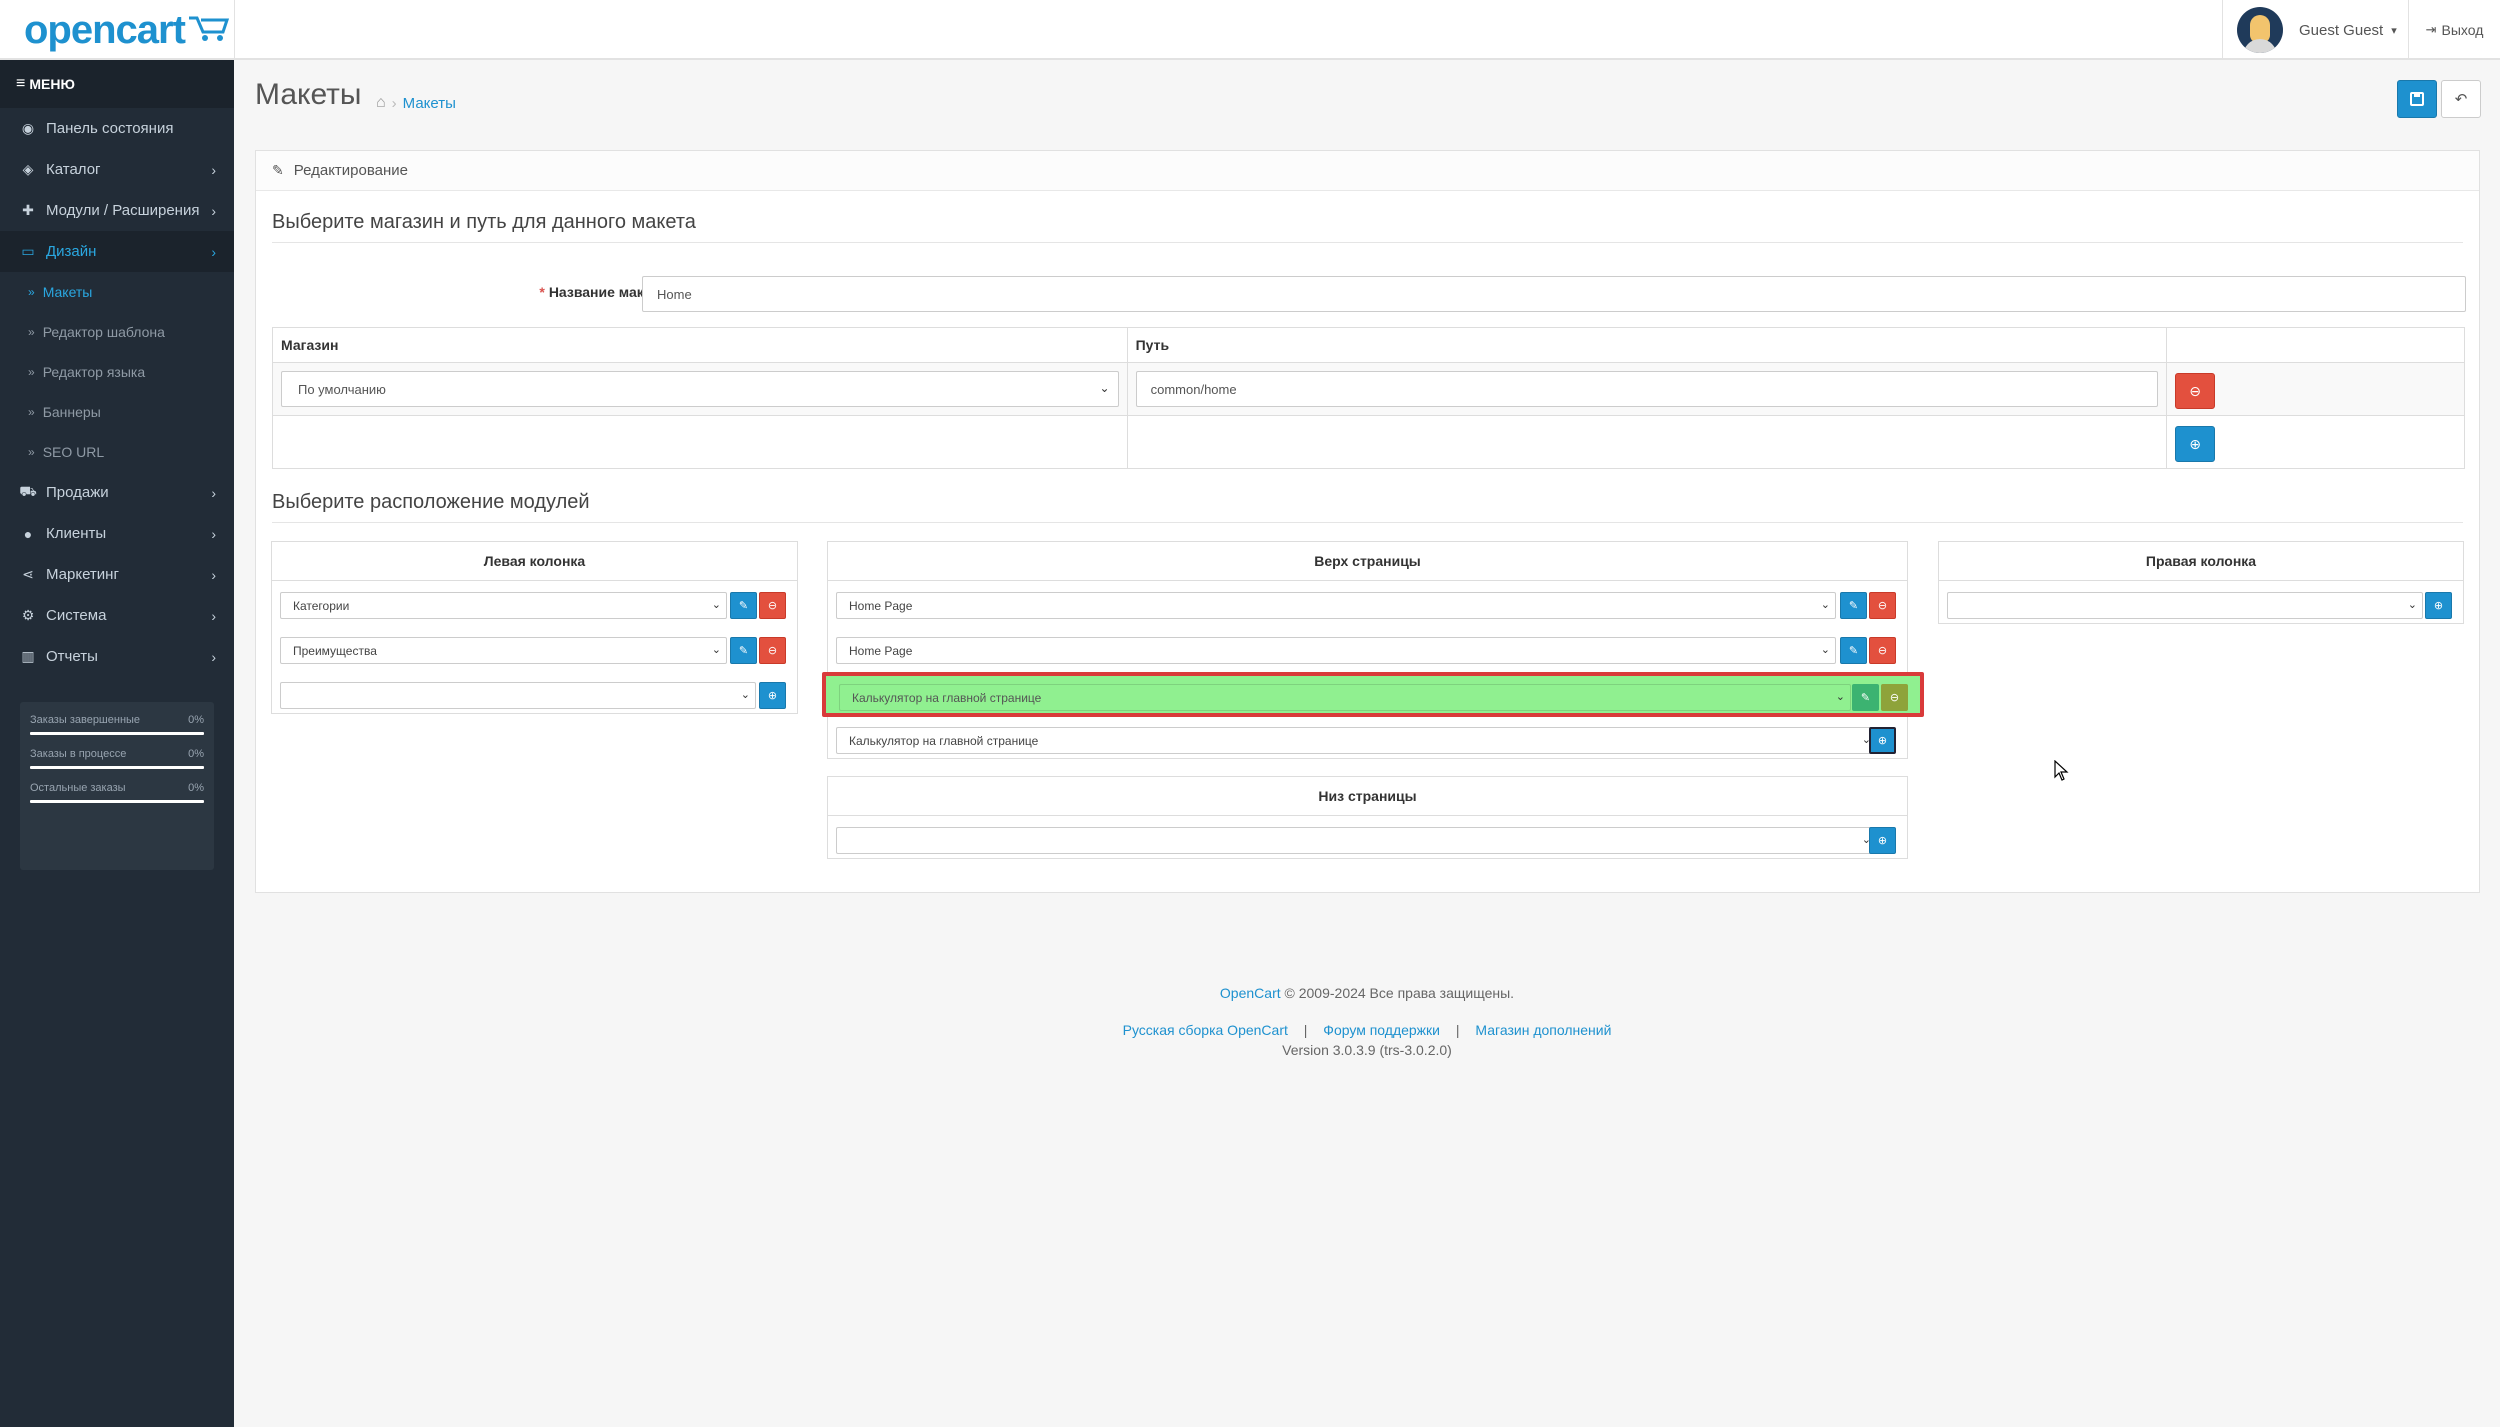 This screenshot has height=1427, width=2500. I want to click on sidebar-item-dashboard: ◉ Панель состояния, so click(117, 128).